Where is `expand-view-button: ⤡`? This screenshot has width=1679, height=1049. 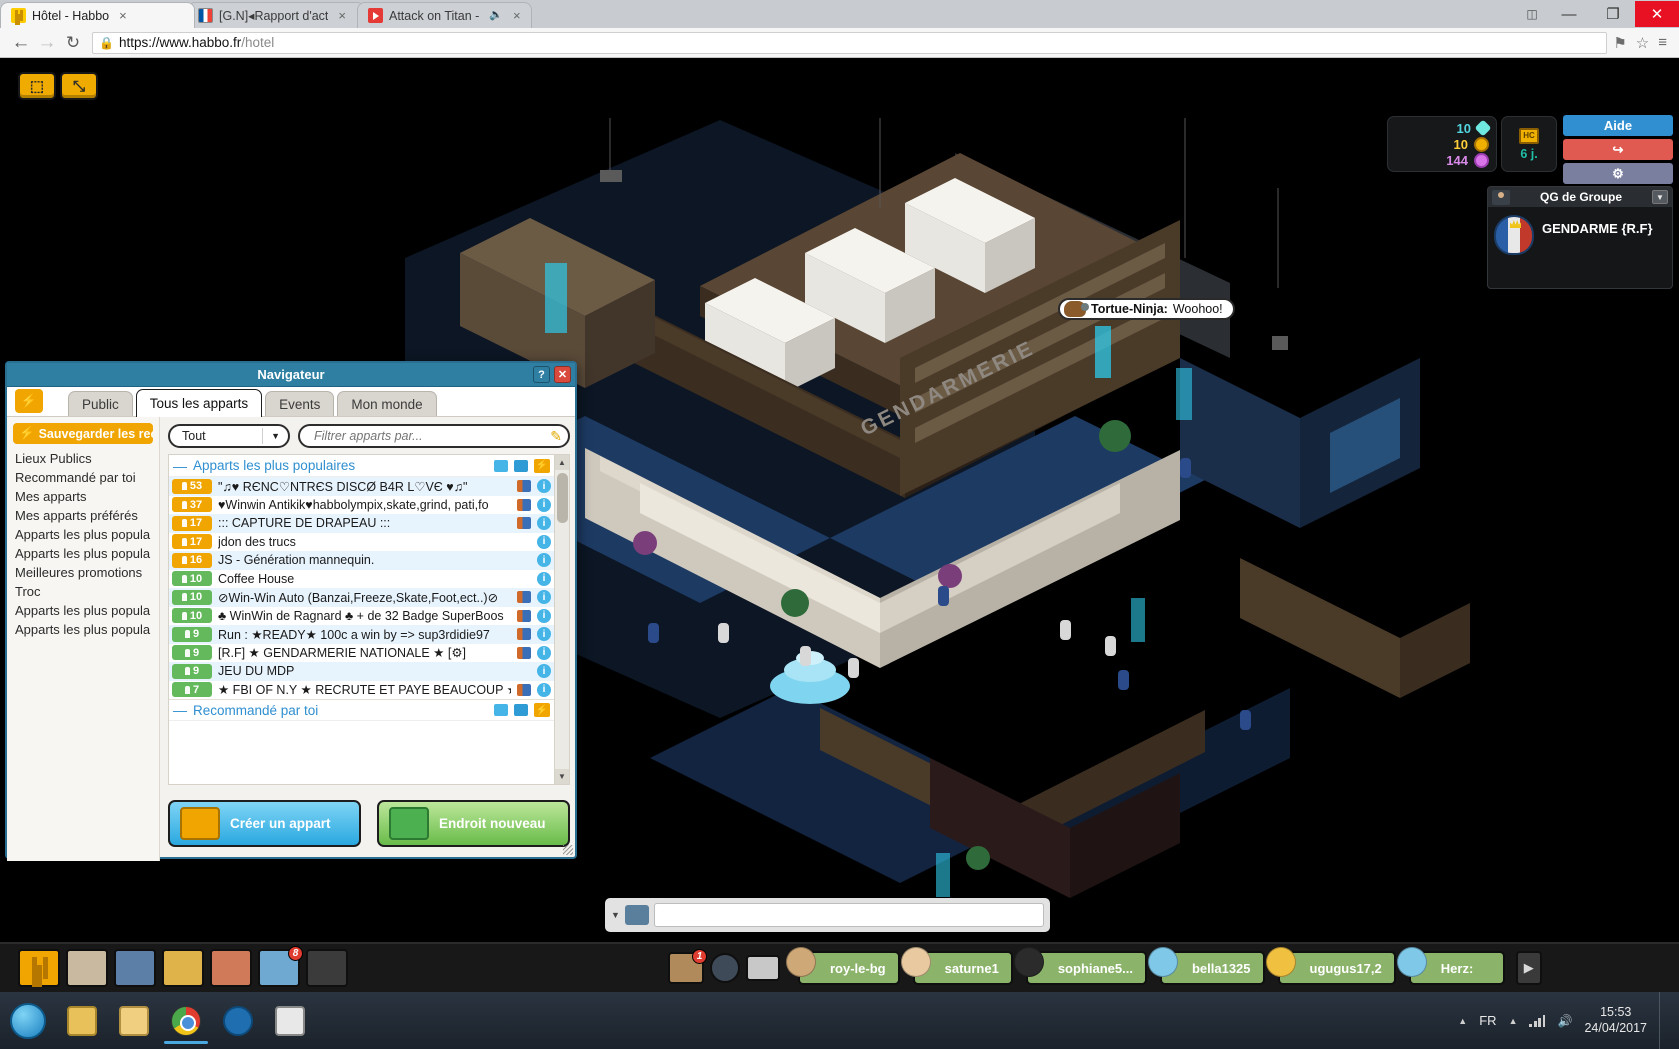 expand-view-button: ⤡ is located at coordinates (79, 86).